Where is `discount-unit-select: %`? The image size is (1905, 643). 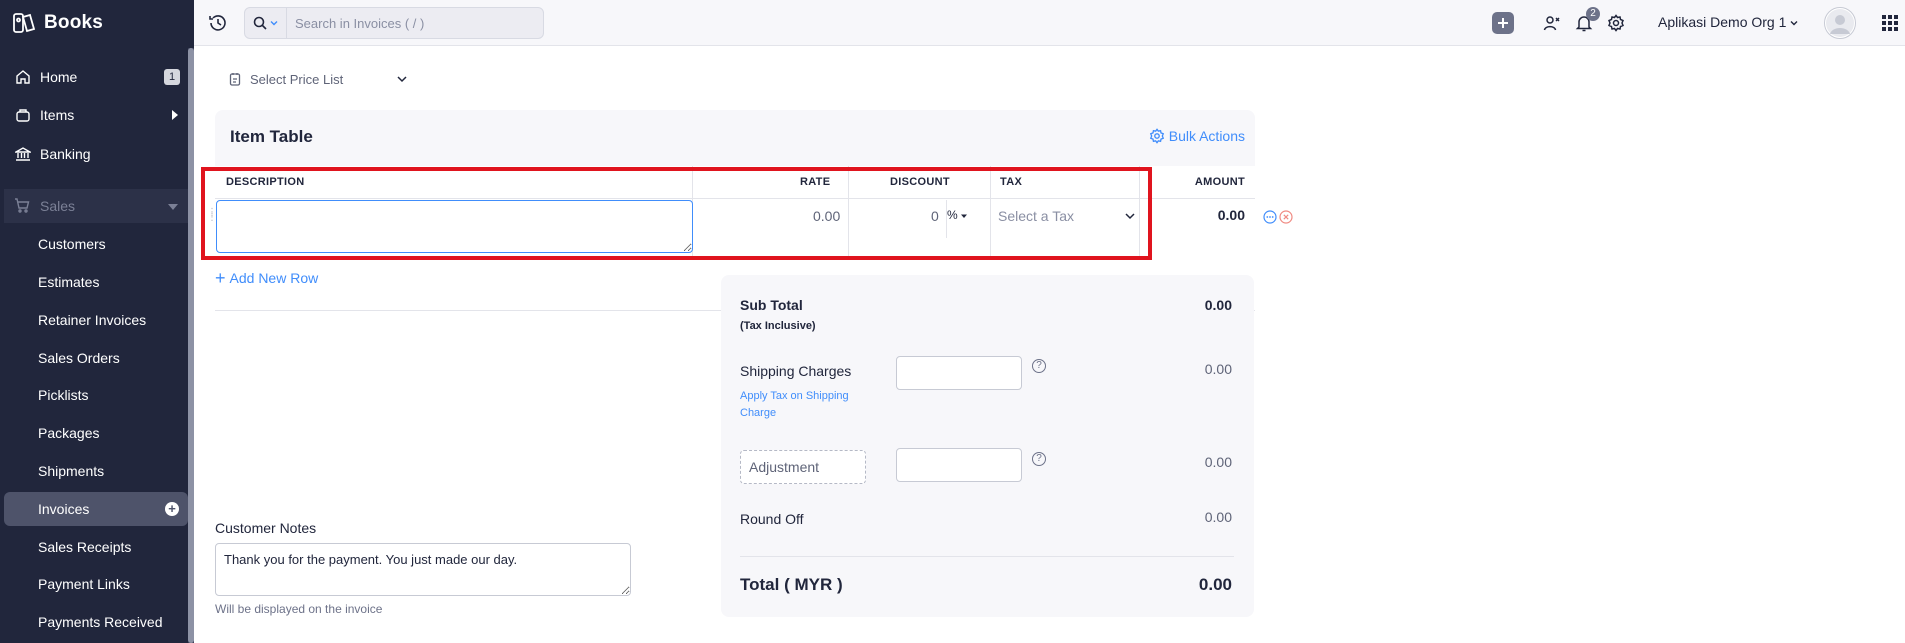 discount-unit-select: % is located at coordinates (957, 215).